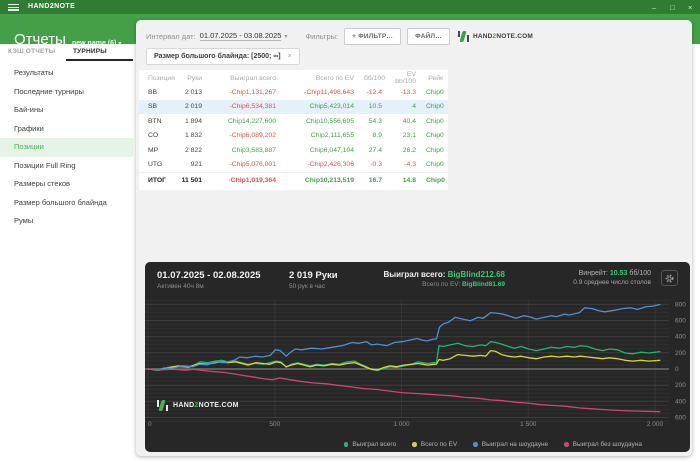 The image size is (700, 462). Describe the element at coordinates (157, 78) in the screenshot. I see `column-header: Позиция` at that location.